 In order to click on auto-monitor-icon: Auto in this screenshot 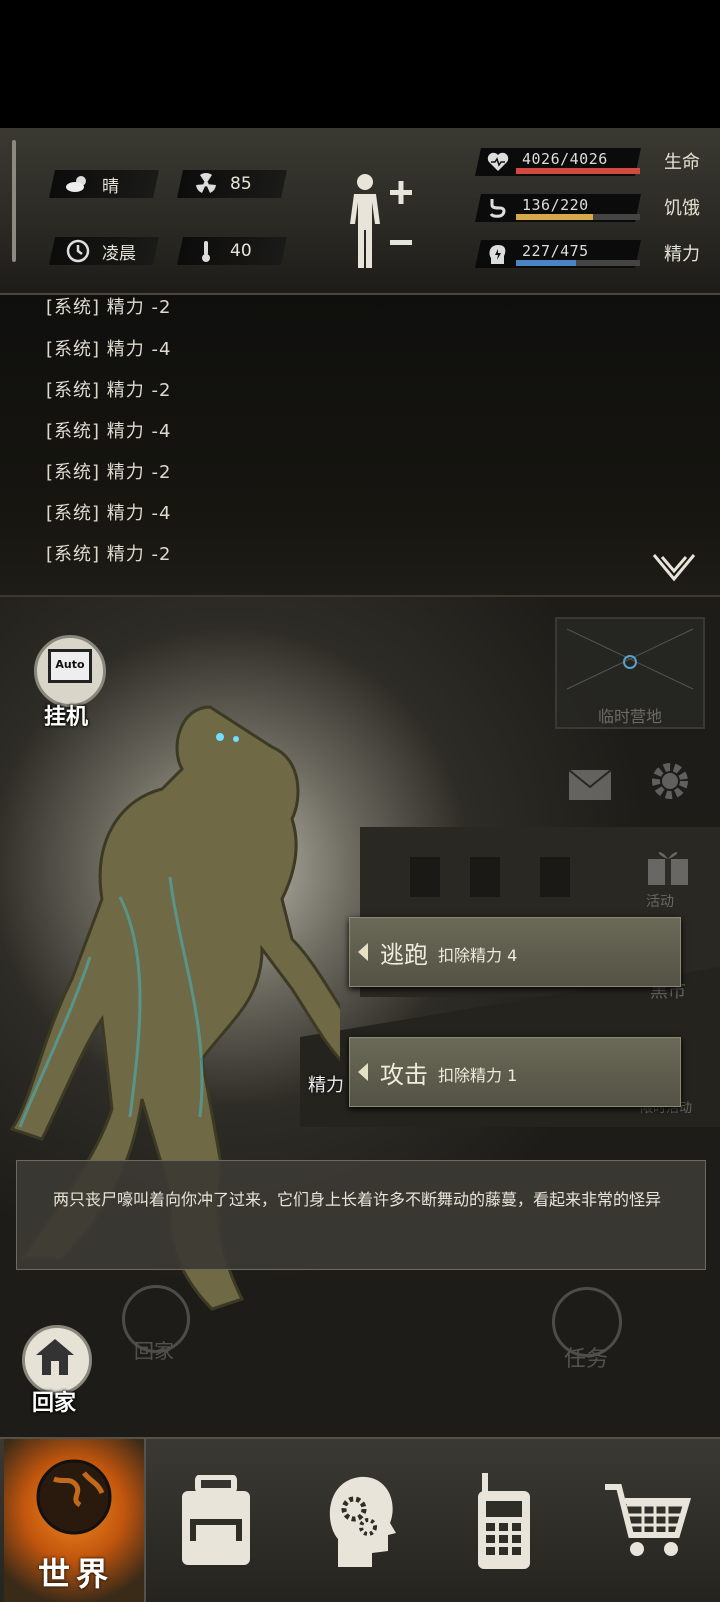, I will do `click(70, 666)`.